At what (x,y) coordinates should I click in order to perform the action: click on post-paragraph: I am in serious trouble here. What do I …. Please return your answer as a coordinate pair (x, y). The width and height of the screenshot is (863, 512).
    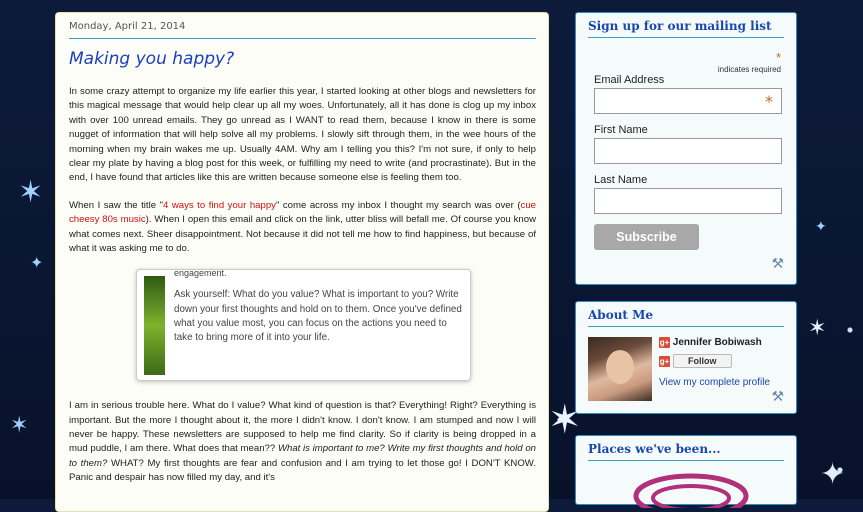
    Looking at the image, I should click on (302, 442).